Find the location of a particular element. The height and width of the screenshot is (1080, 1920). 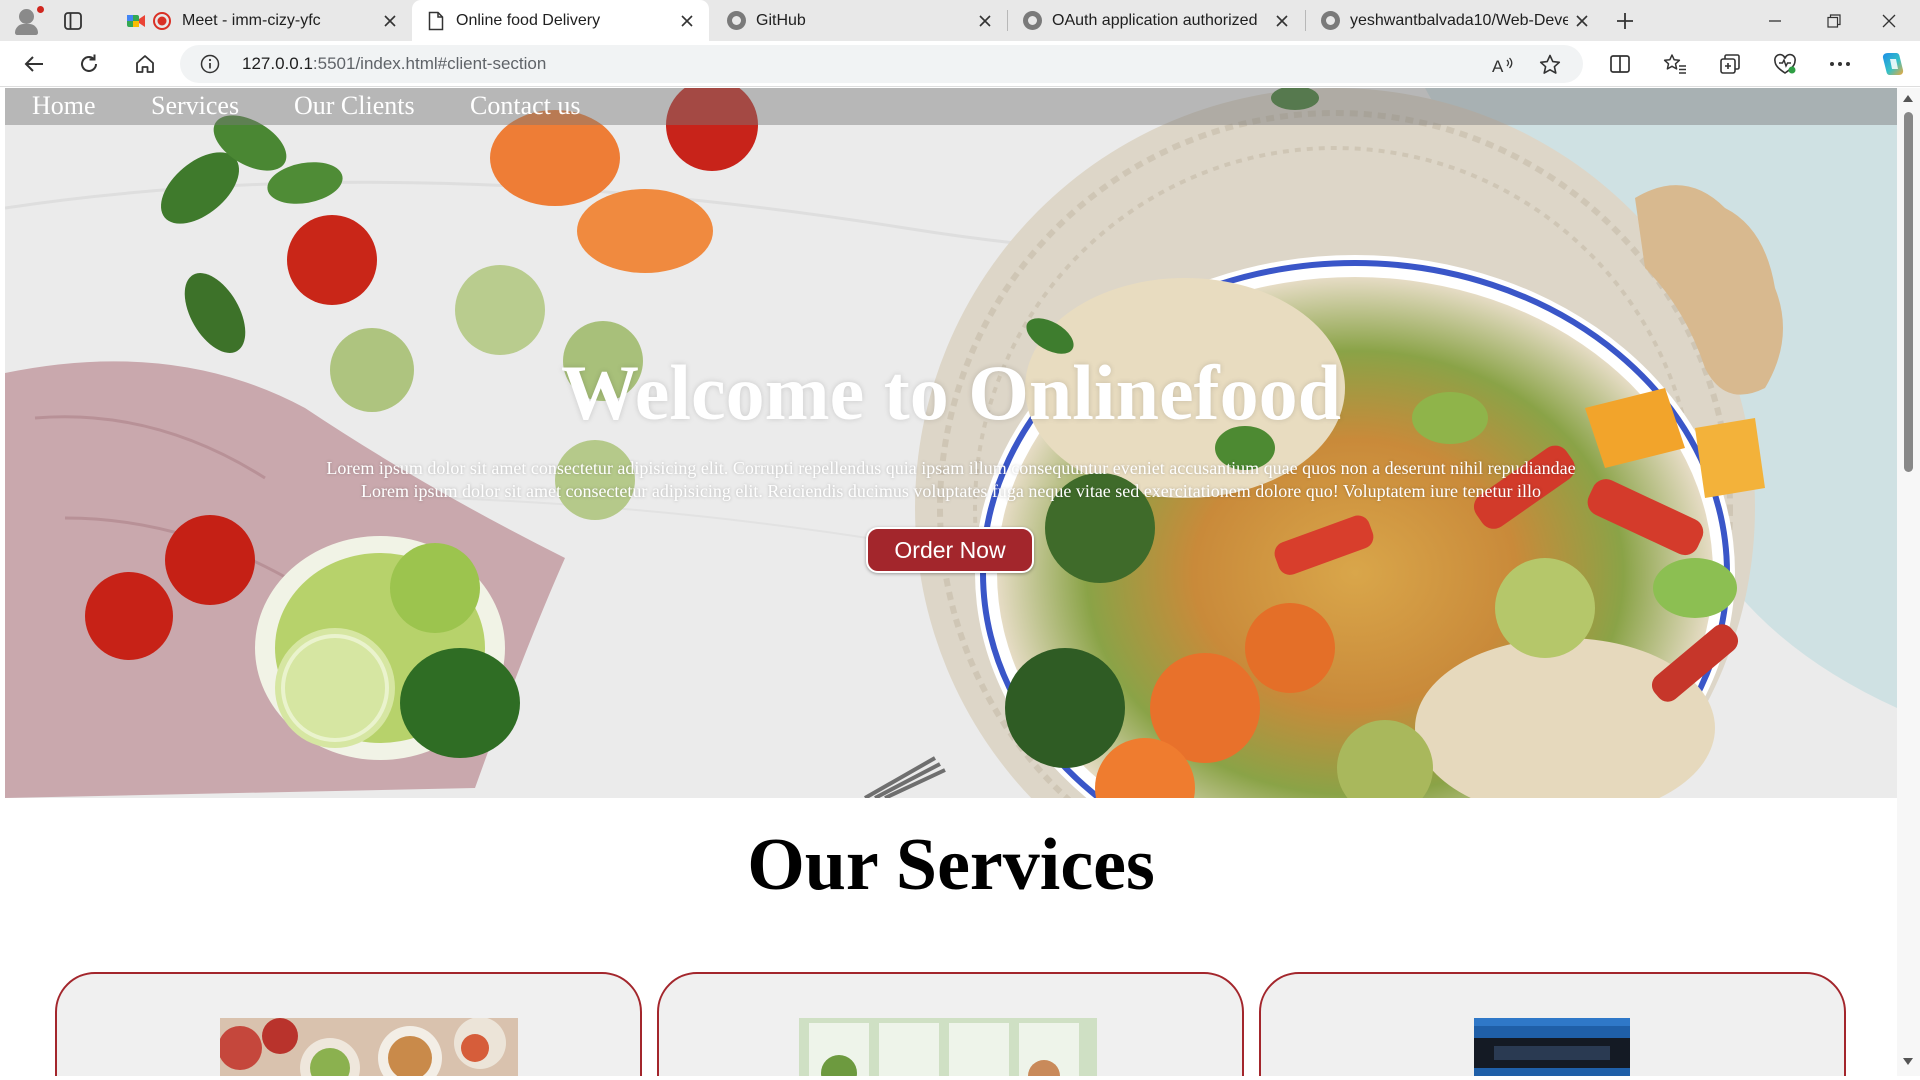

nav-link-services: Services is located at coordinates (195, 106).